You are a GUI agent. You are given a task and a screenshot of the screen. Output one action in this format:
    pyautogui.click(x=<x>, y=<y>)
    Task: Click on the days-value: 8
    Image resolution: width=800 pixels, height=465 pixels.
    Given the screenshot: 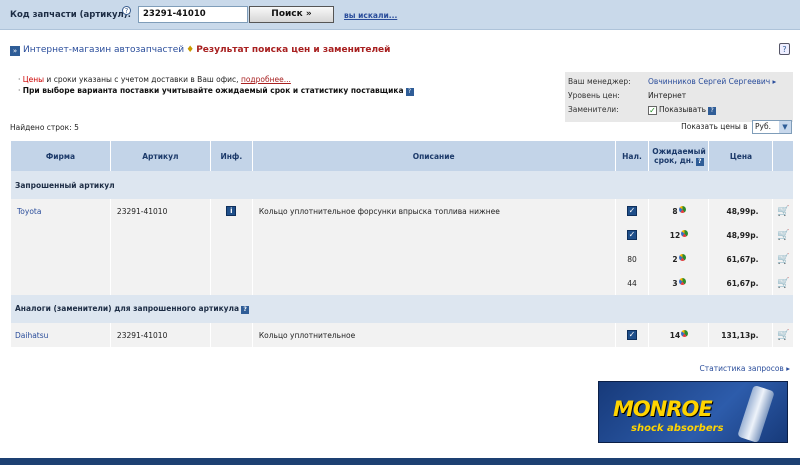 What is the action you would take?
    pyautogui.click(x=675, y=211)
    